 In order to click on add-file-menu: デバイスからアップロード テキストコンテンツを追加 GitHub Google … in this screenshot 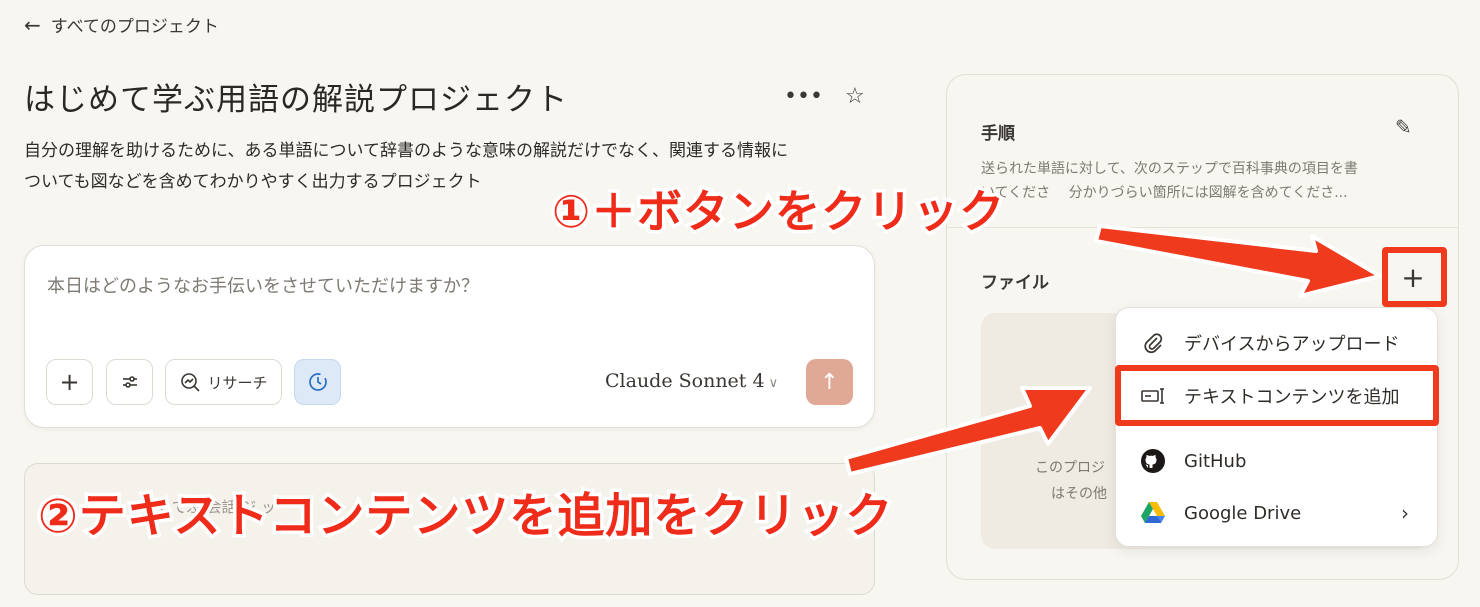, I will do `click(1276, 427)`.